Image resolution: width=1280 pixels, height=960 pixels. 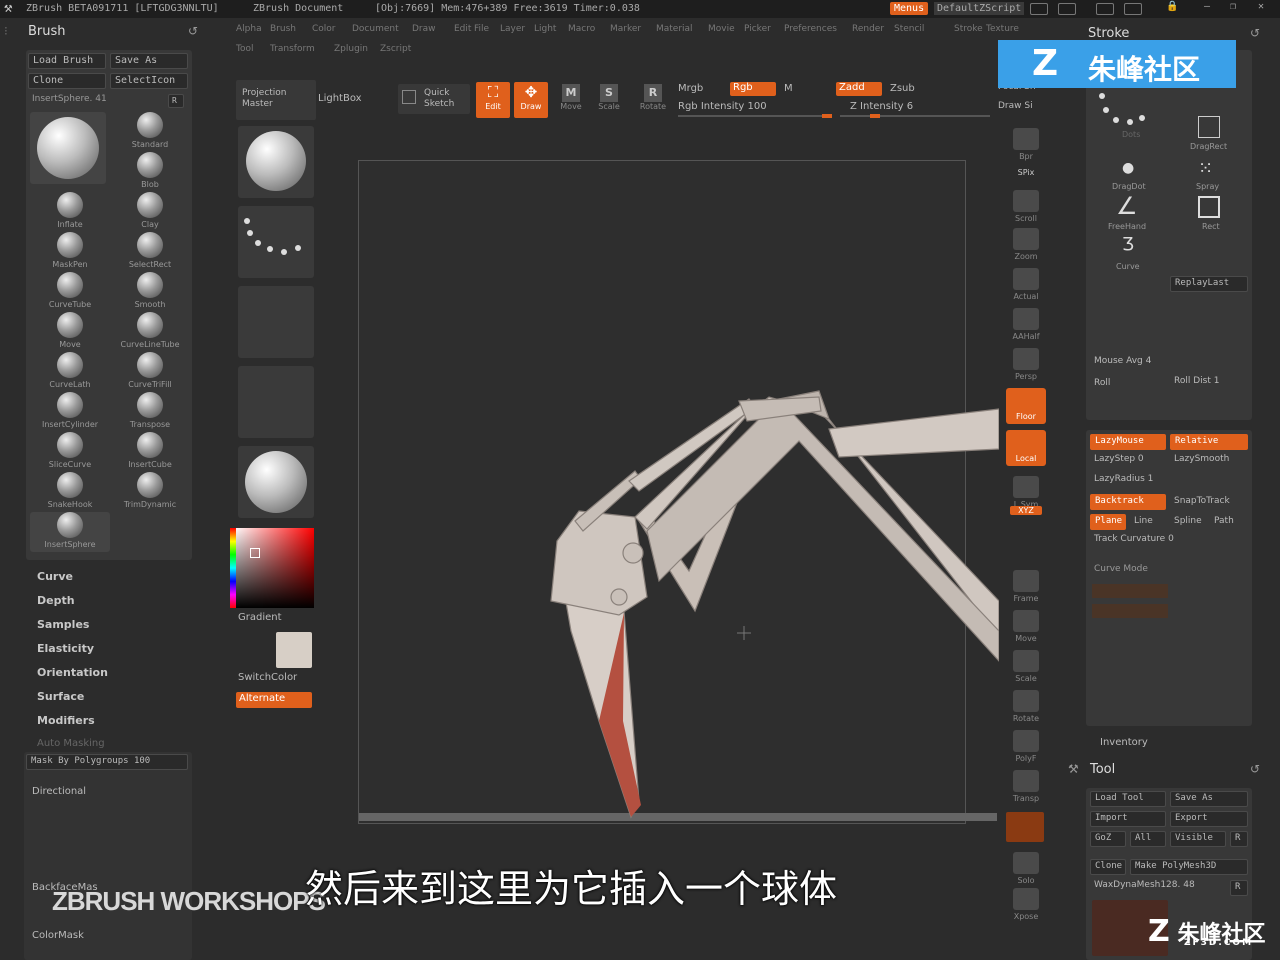 I want to click on alpha-thumbnail, so click(x=276, y=322).